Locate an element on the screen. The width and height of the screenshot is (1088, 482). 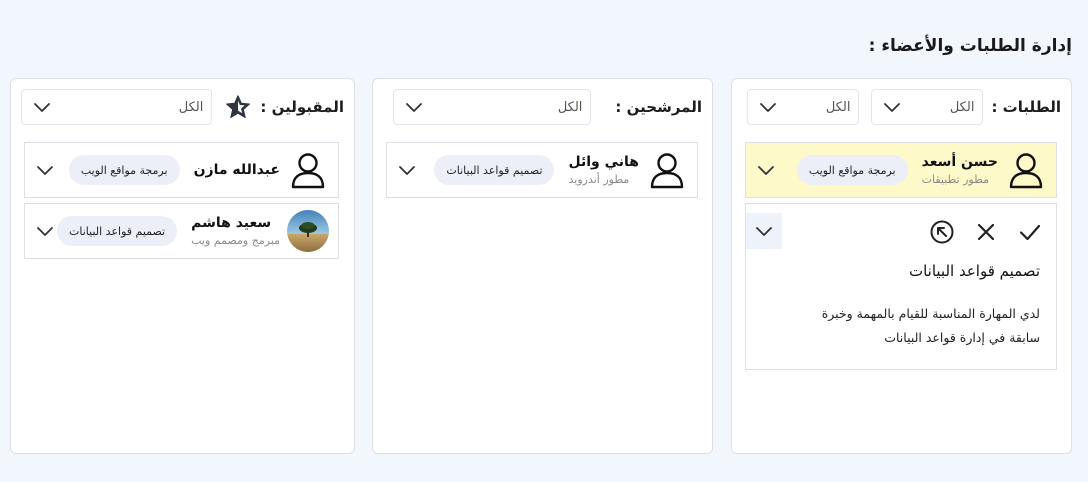
accepted-title: المقبولين : is located at coordinates (302, 107).